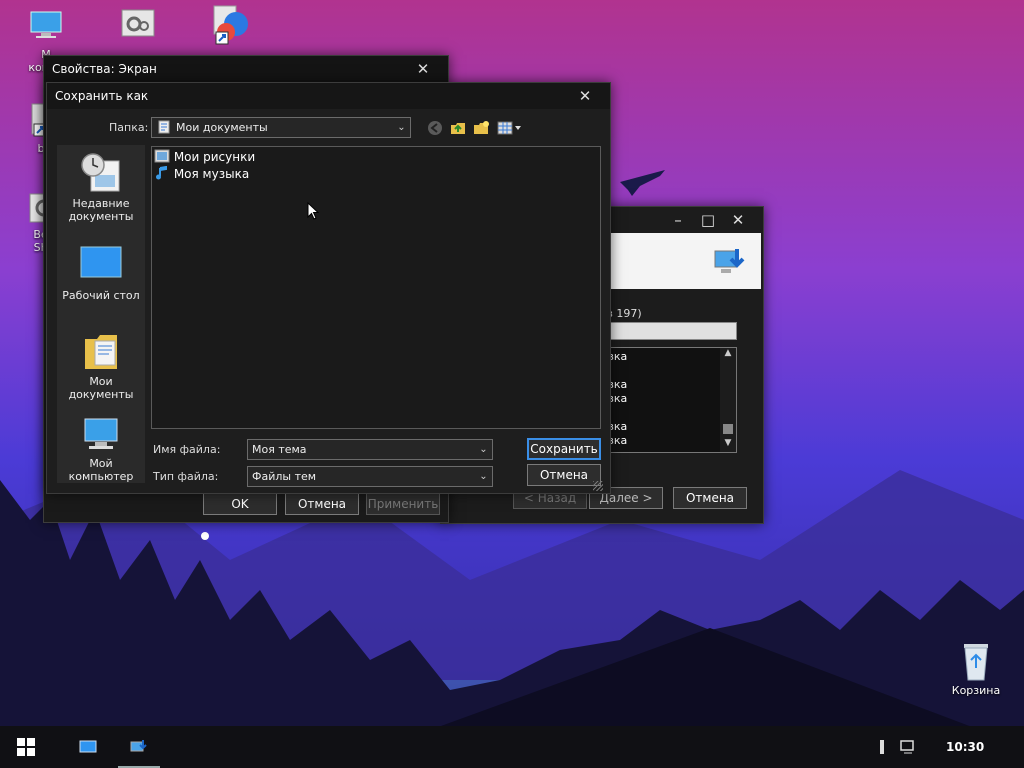 The image size is (1024, 768). What do you see at coordinates (435, 128) in the screenshot?
I see `back-icon` at bounding box center [435, 128].